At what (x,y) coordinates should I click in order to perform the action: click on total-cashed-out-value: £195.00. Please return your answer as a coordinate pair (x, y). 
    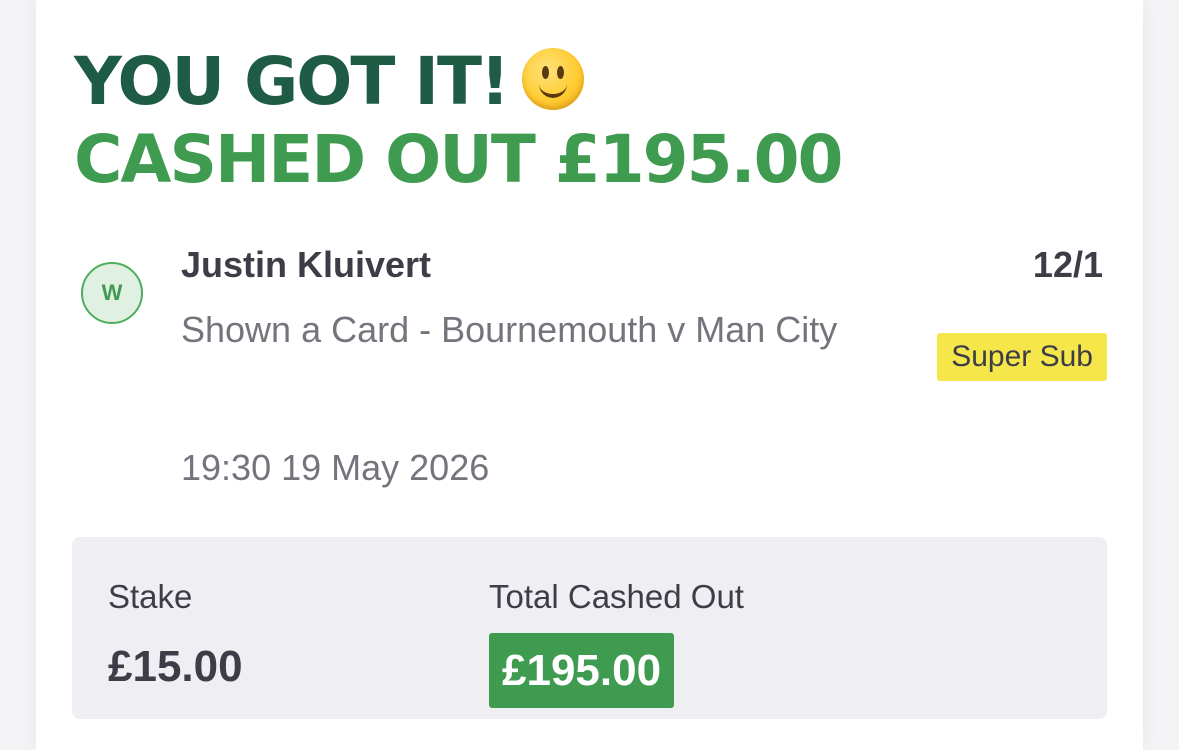
    Looking at the image, I should click on (582, 670).